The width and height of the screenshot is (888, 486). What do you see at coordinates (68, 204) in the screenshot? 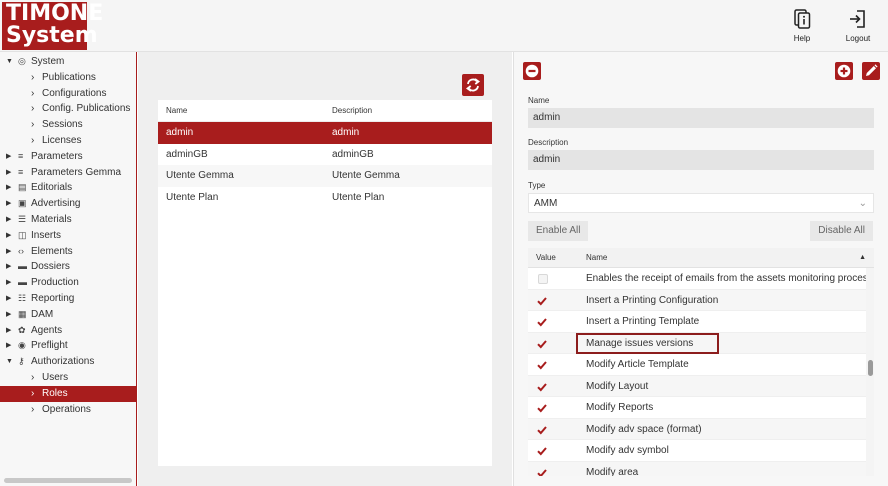
I see `sidebar-item-advertising: ▶ ▣ Advertising` at bounding box center [68, 204].